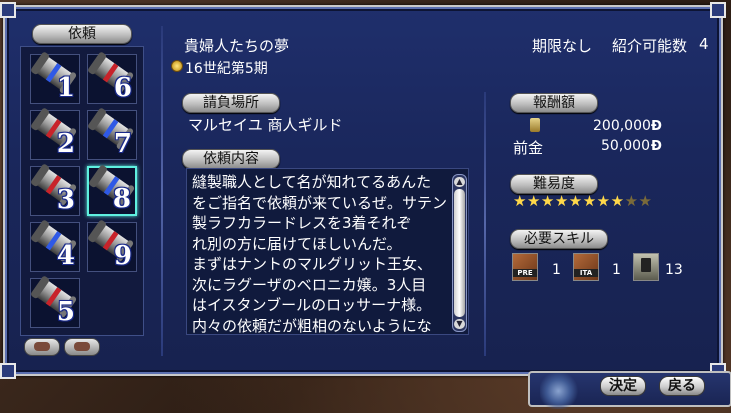 The width and height of the screenshot is (731, 413). I want to click on intro-label: 紹介可能数, so click(650, 46).